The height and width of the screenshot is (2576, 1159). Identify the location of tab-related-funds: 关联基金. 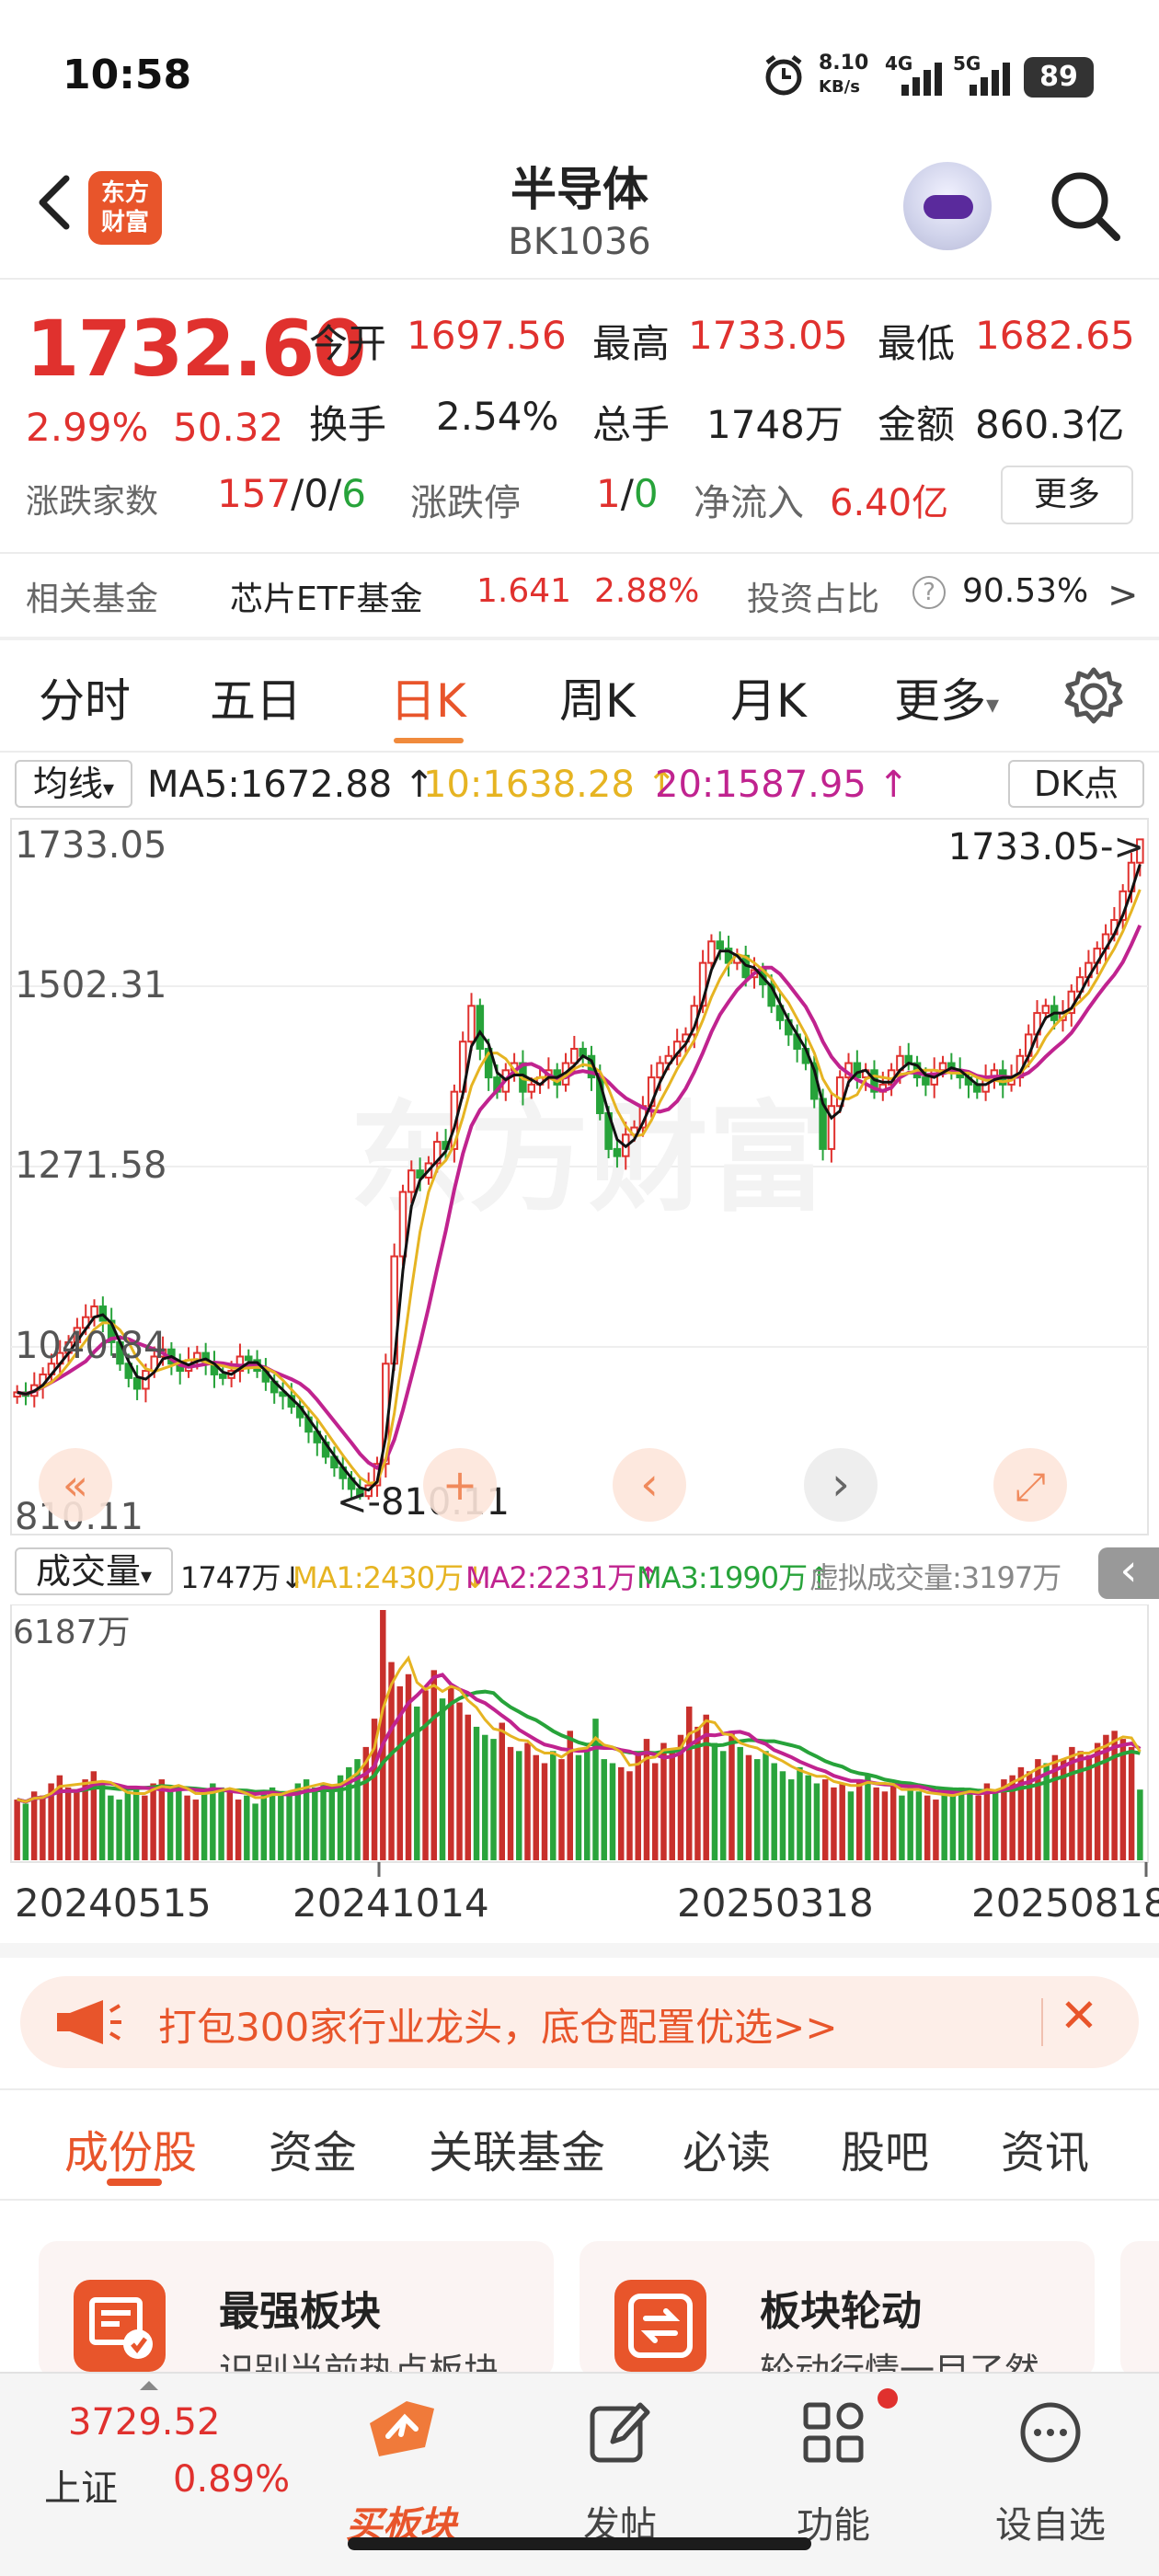
(517, 2148).